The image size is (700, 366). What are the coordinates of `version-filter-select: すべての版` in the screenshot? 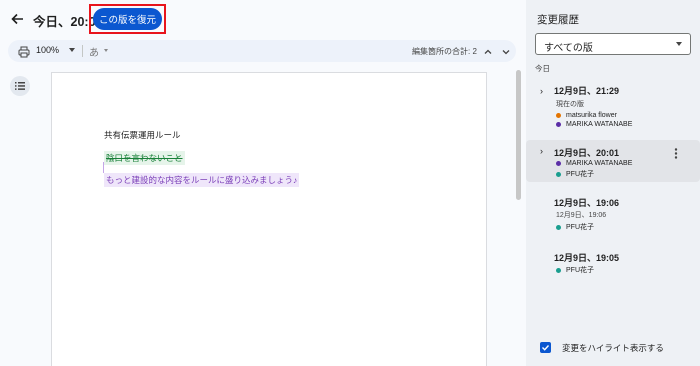 It's located at (613, 44).